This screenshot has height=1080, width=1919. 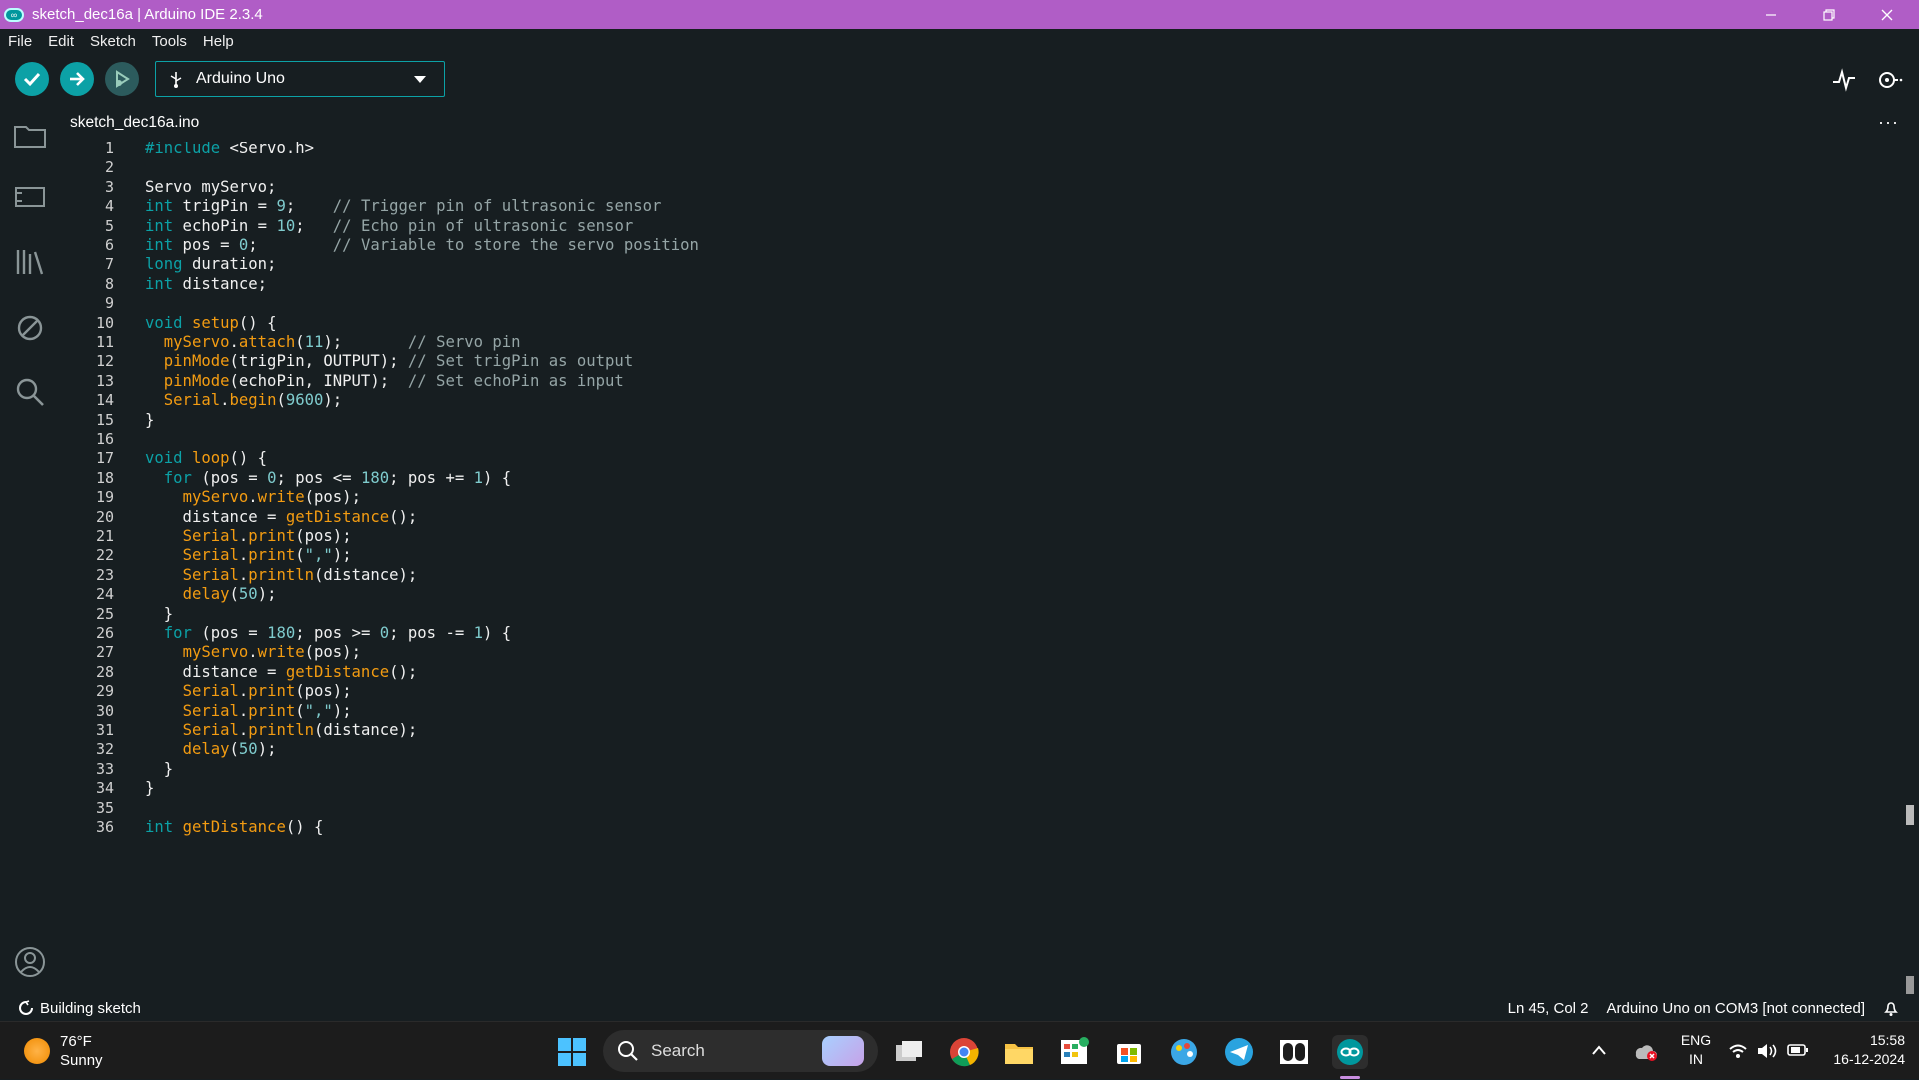 I want to click on start-button, so click(x=572, y=1052).